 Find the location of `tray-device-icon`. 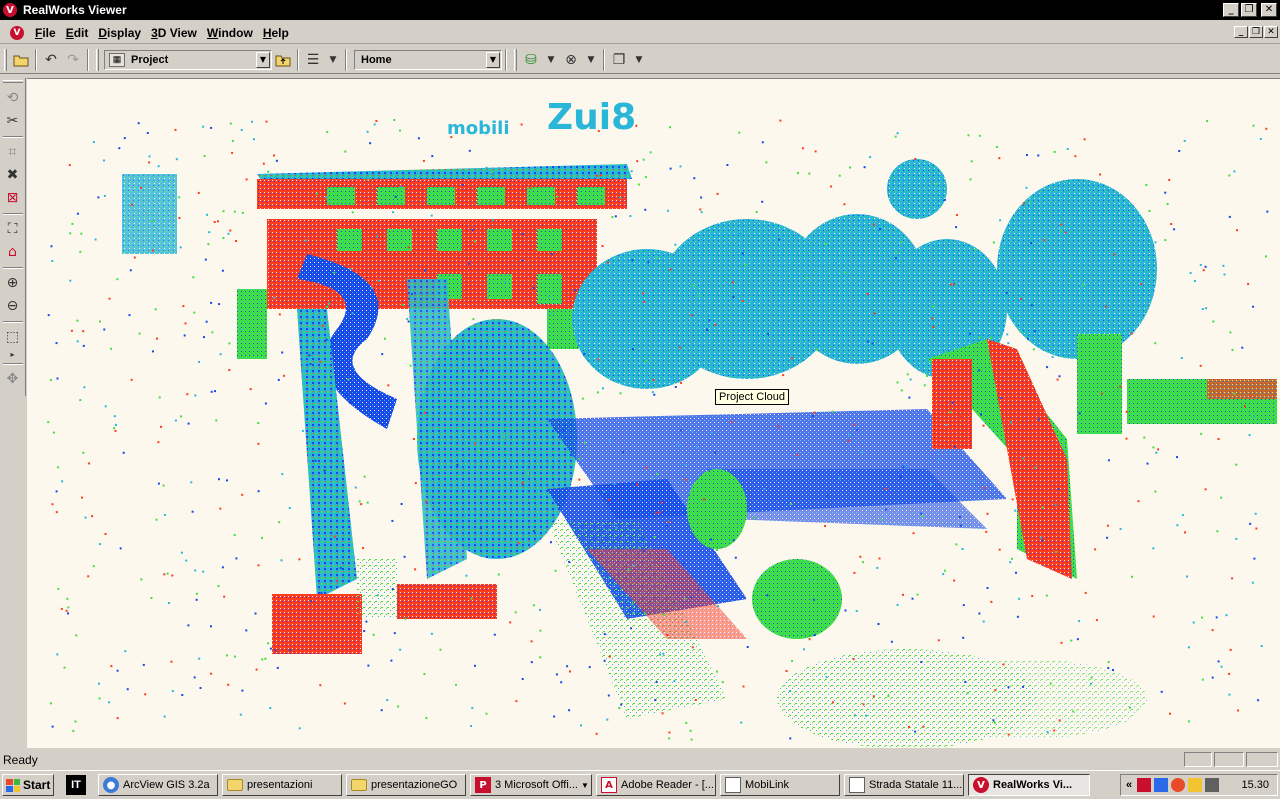

tray-device-icon is located at coordinates (1212, 785).